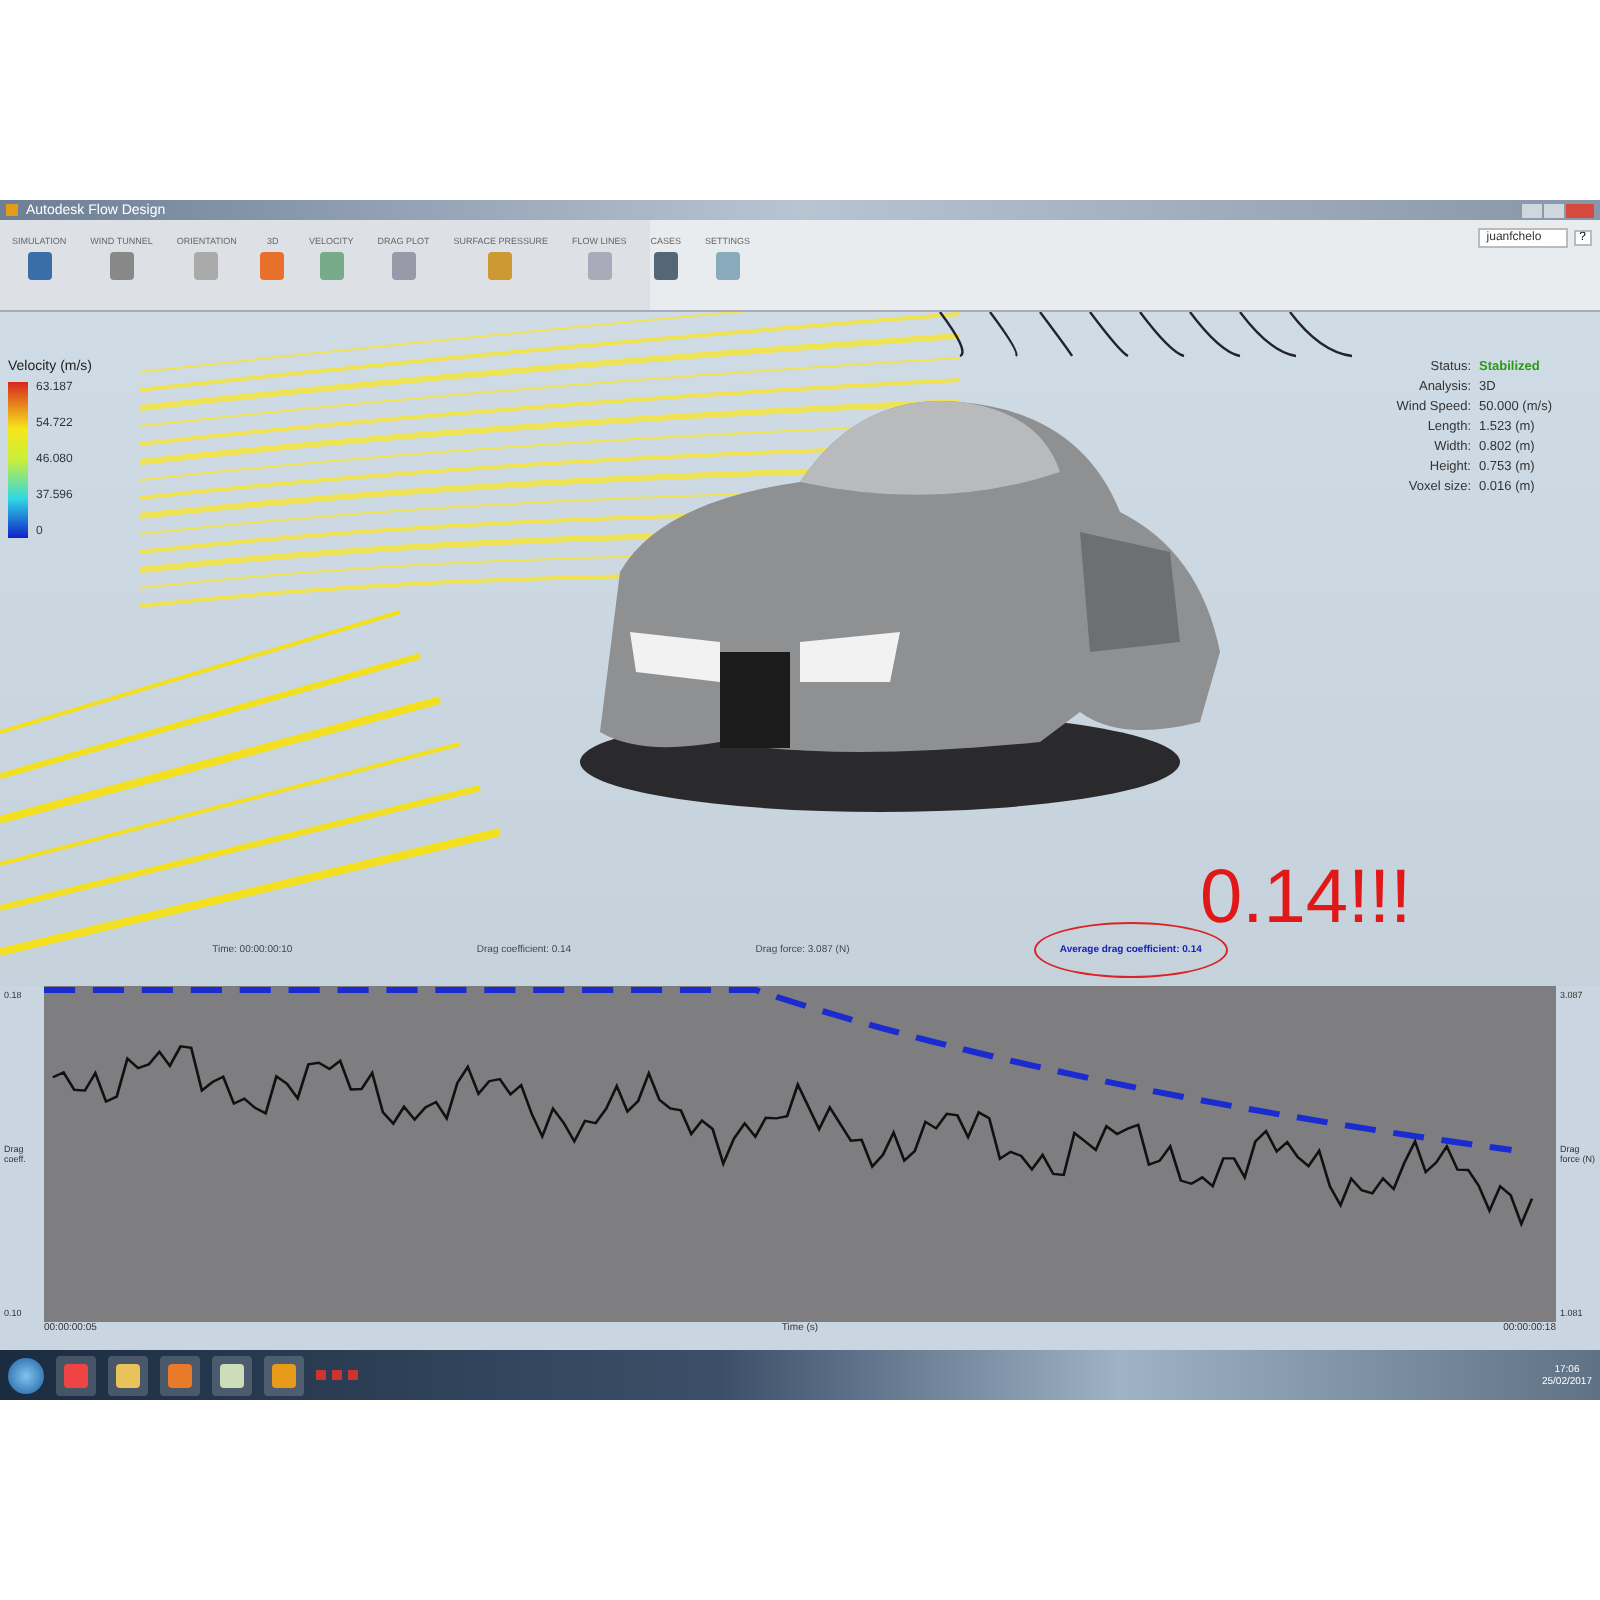 The height and width of the screenshot is (1600, 1600). What do you see at coordinates (12, 210) in the screenshot?
I see `app-icon` at bounding box center [12, 210].